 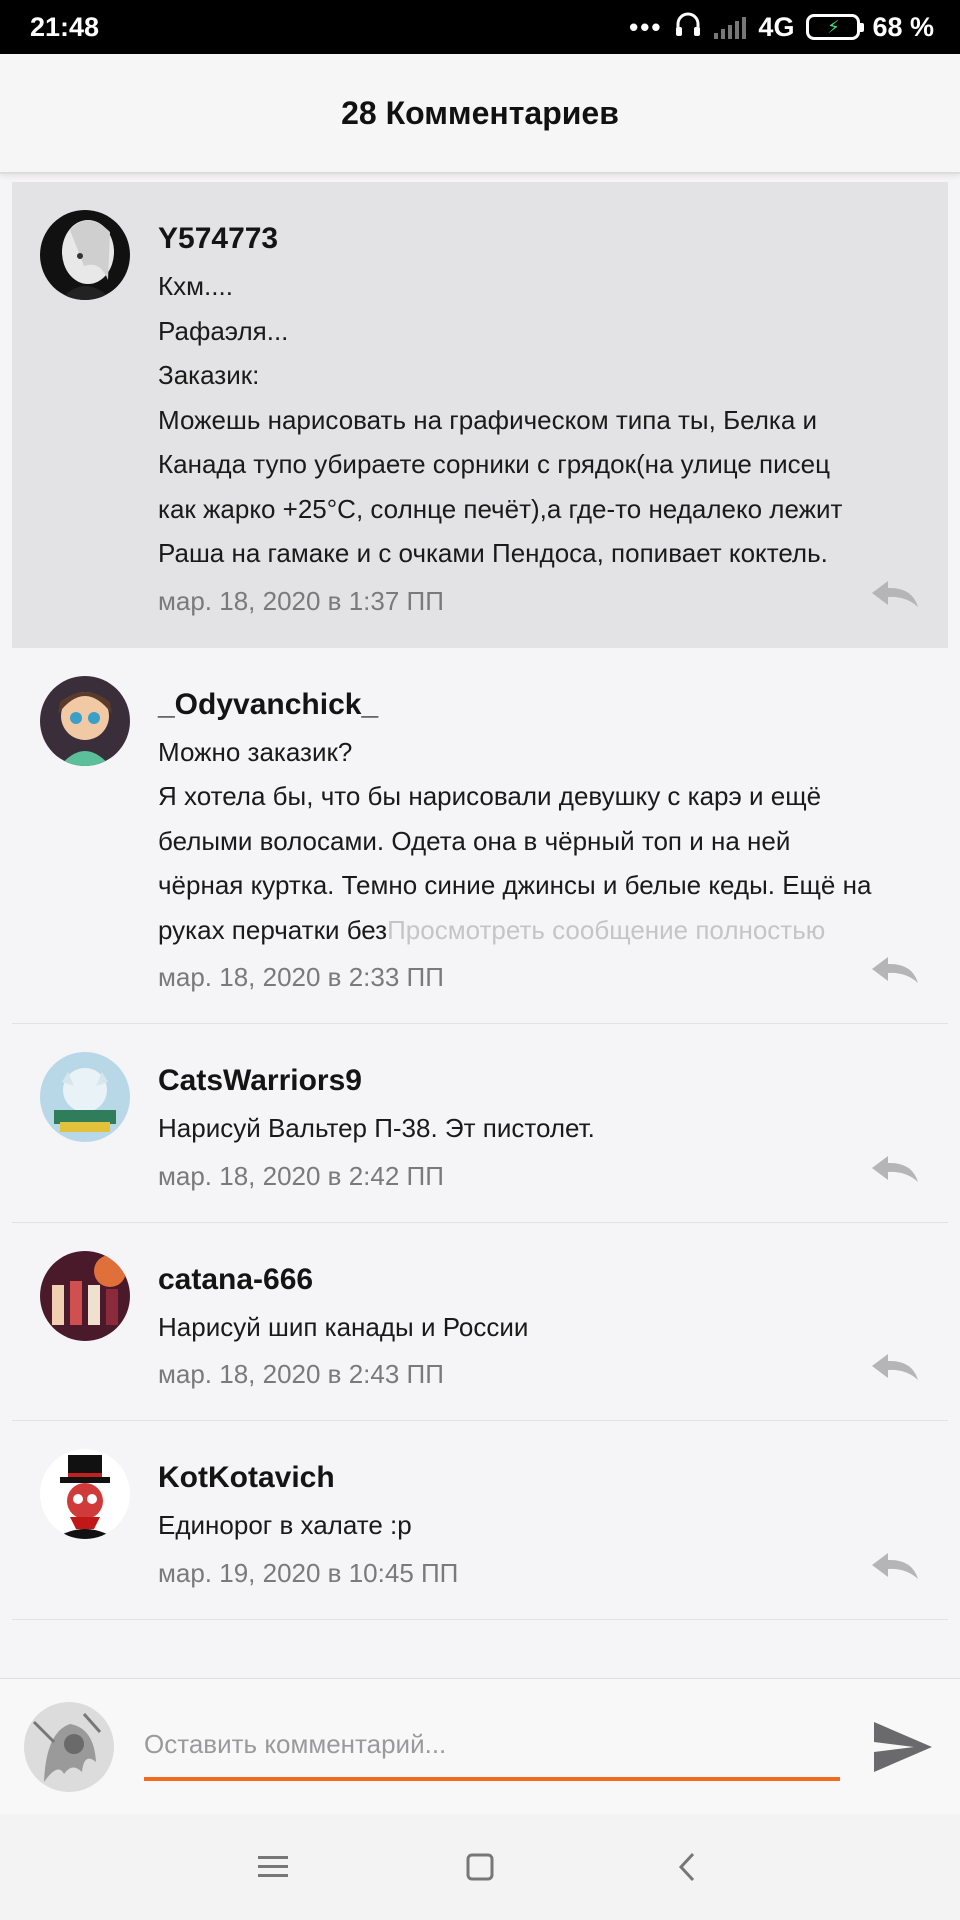 I want to click on comment-line: Нарисуй шип канады и России, so click(x=343, y=1326).